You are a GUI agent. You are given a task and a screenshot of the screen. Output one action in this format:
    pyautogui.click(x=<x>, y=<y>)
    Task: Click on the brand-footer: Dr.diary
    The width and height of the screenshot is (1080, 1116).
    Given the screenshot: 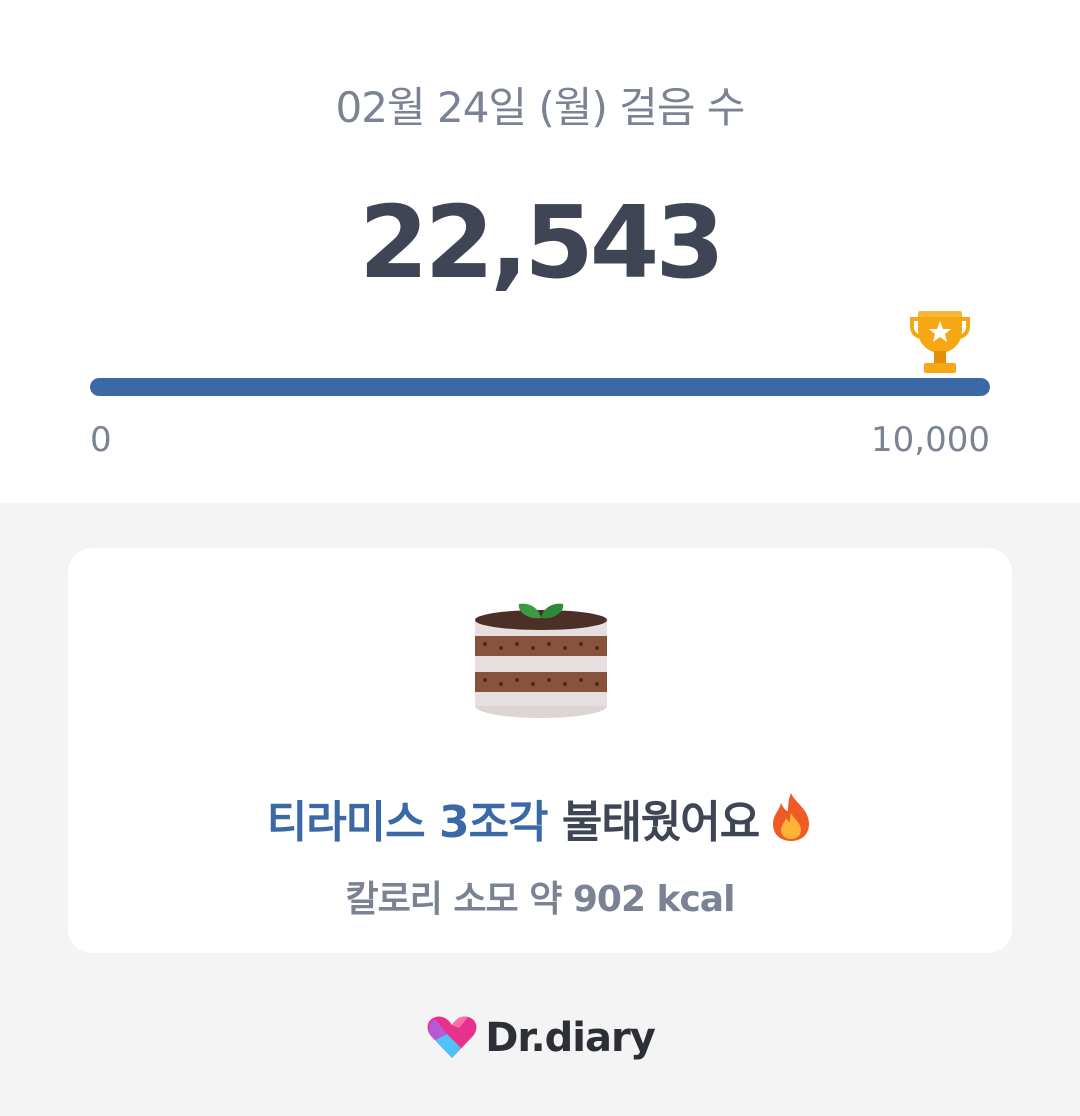 What is the action you would take?
    pyautogui.click(x=540, y=1038)
    